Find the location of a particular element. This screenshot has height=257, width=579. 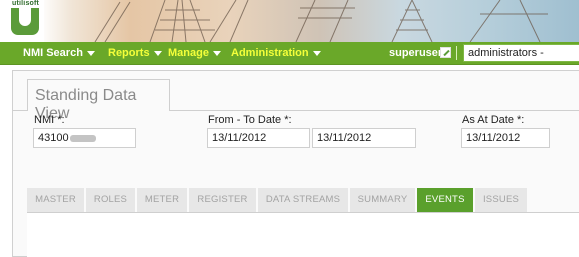

tab-events: EVENTS is located at coordinates (445, 200).